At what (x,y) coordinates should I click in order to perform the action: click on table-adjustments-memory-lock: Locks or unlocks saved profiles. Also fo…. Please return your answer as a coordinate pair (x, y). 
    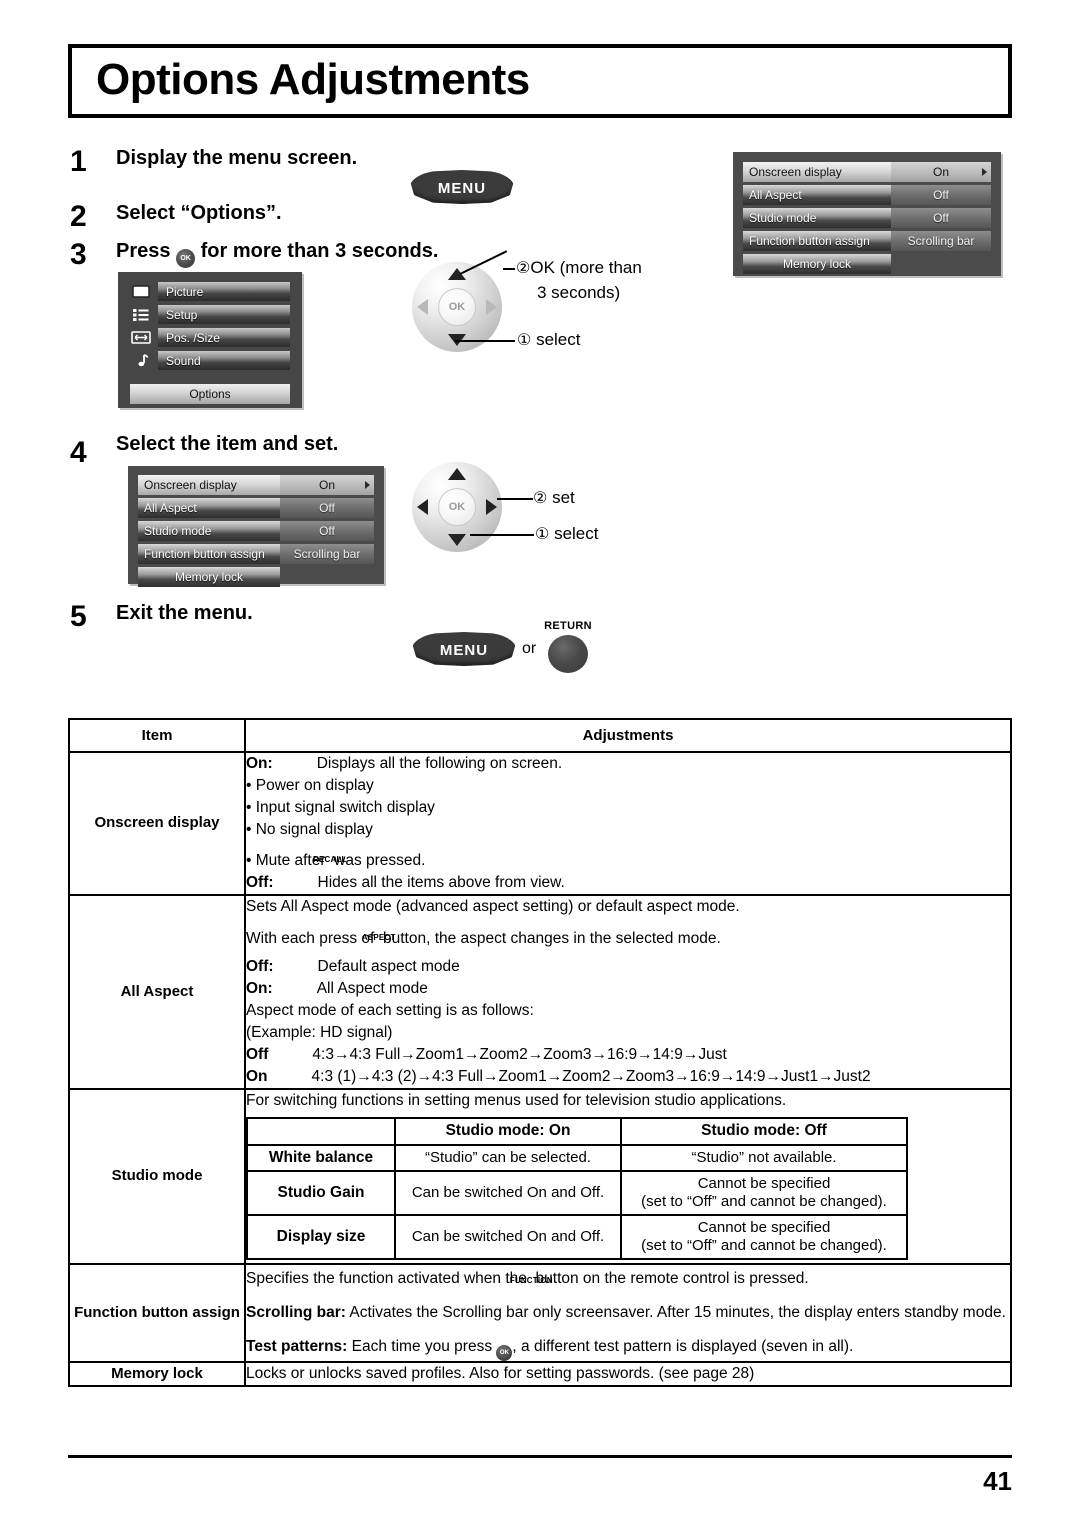
    Looking at the image, I should click on (628, 1374).